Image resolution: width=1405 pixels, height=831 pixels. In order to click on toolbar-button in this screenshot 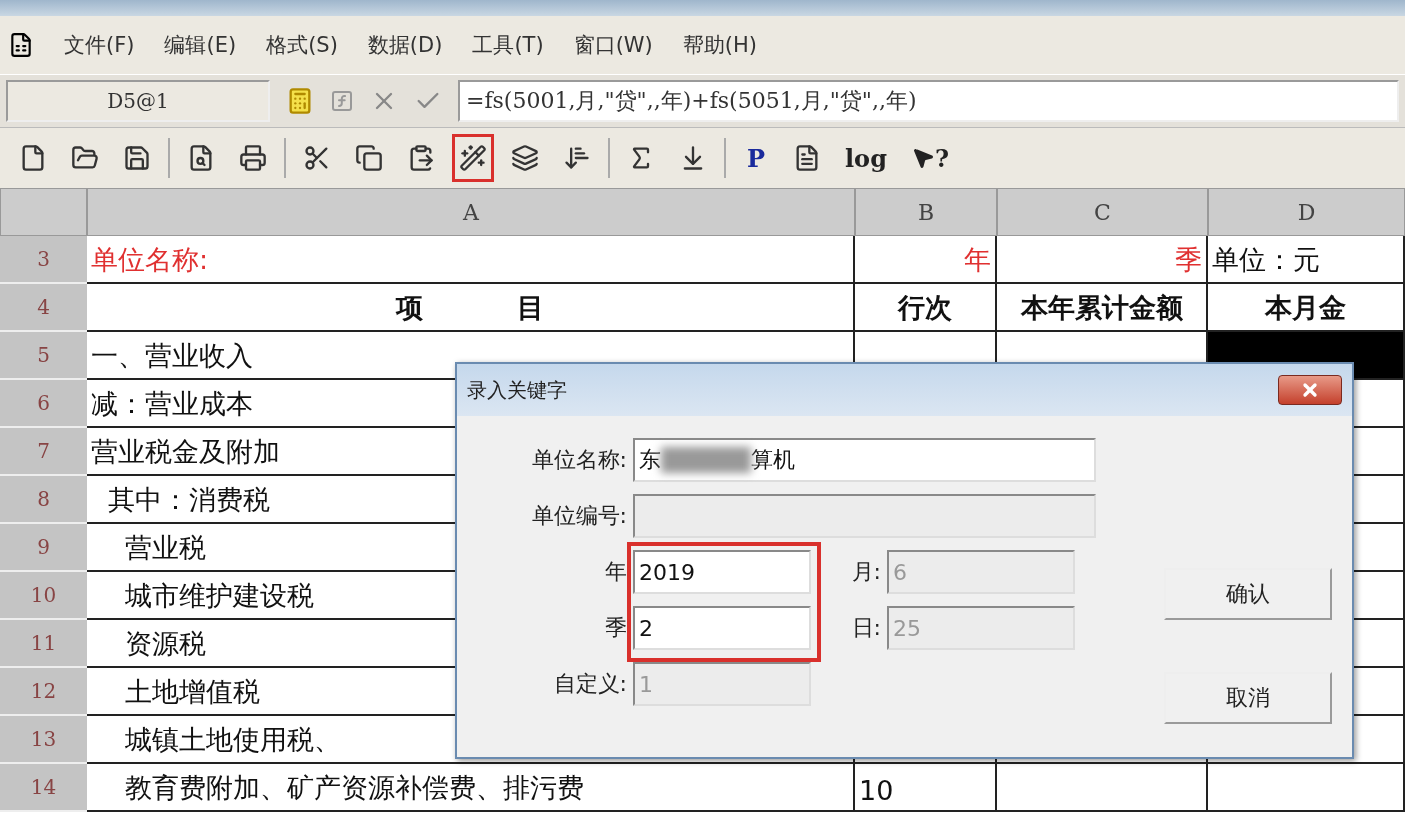, I will do `click(473, 158)`.